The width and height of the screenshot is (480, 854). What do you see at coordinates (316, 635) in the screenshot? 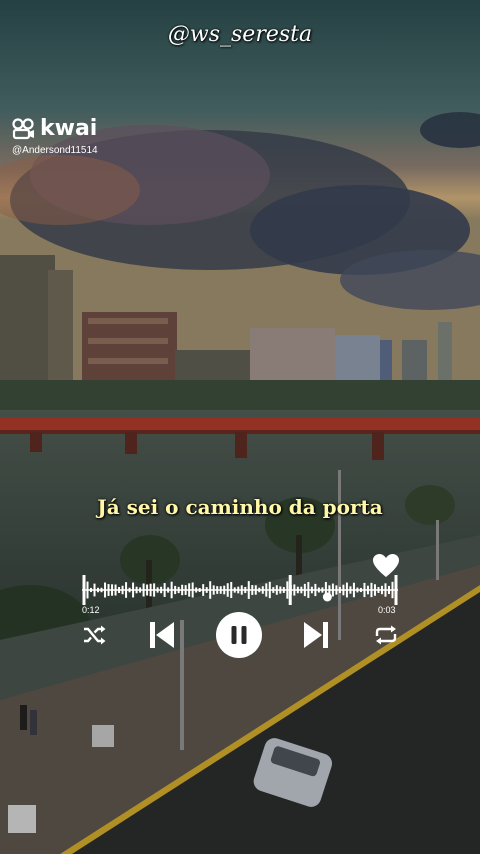
I see `next-icon` at bounding box center [316, 635].